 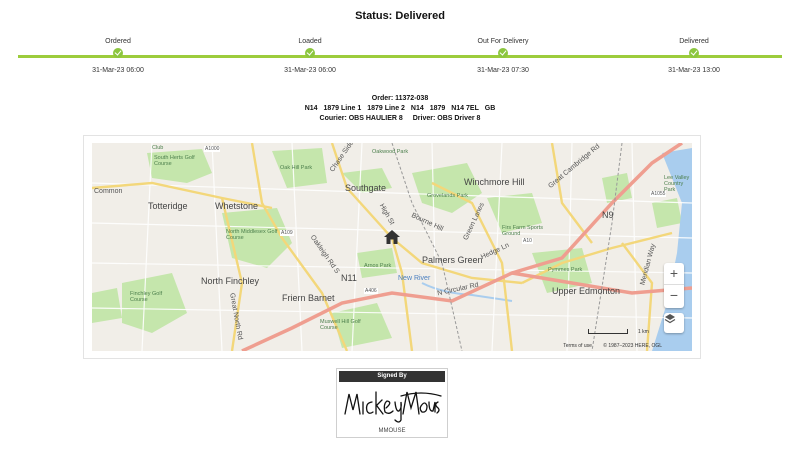 I want to click on zoom-out-button: −, so click(x=674, y=296).